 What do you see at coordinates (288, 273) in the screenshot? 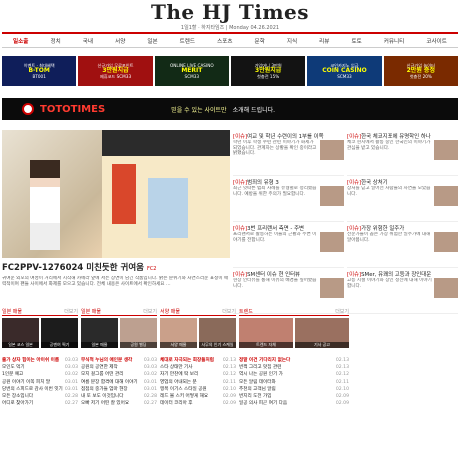
I see `article-title: [이슈]SM센터 이슈 현 인터뷰` at bounding box center [288, 273].